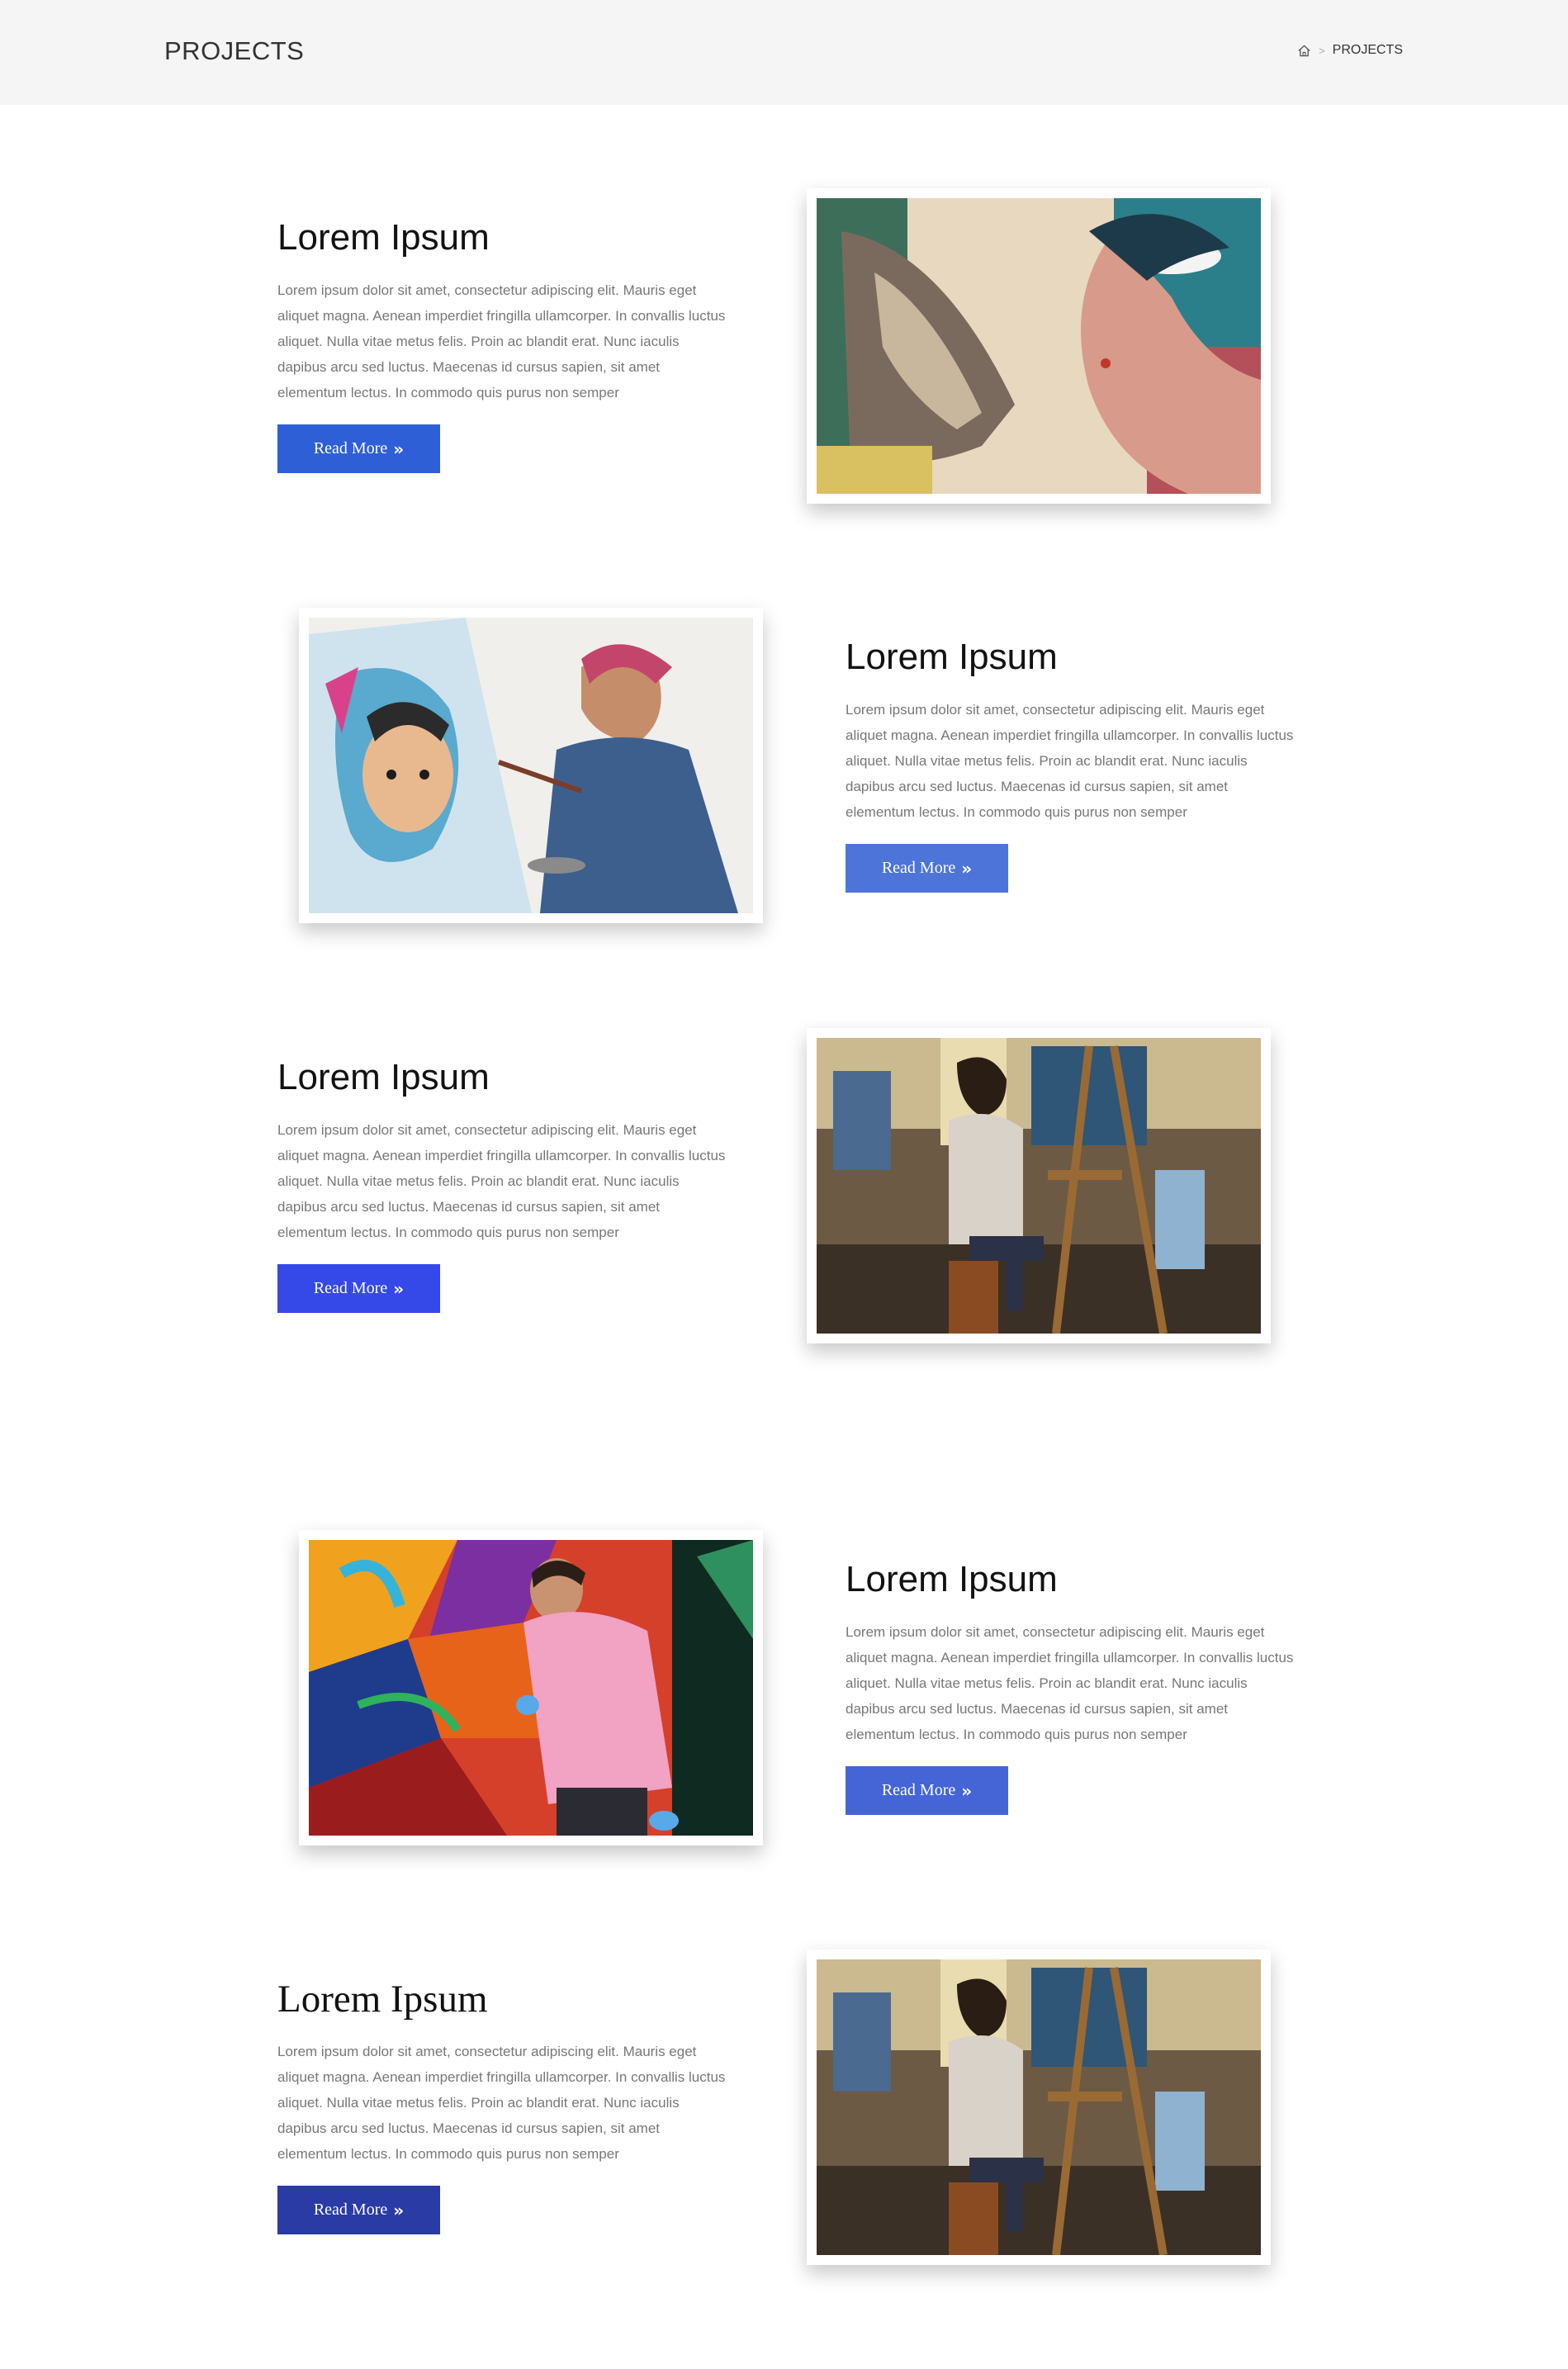  Describe the element at coordinates (531, 766) in the screenshot. I see `project-image-woman-painting-portrait` at that location.